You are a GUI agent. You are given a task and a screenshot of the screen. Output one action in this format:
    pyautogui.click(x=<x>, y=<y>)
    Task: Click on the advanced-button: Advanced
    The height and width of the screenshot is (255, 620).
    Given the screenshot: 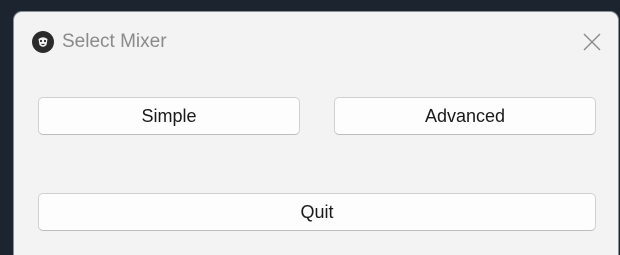 What is the action you would take?
    pyautogui.click(x=465, y=116)
    